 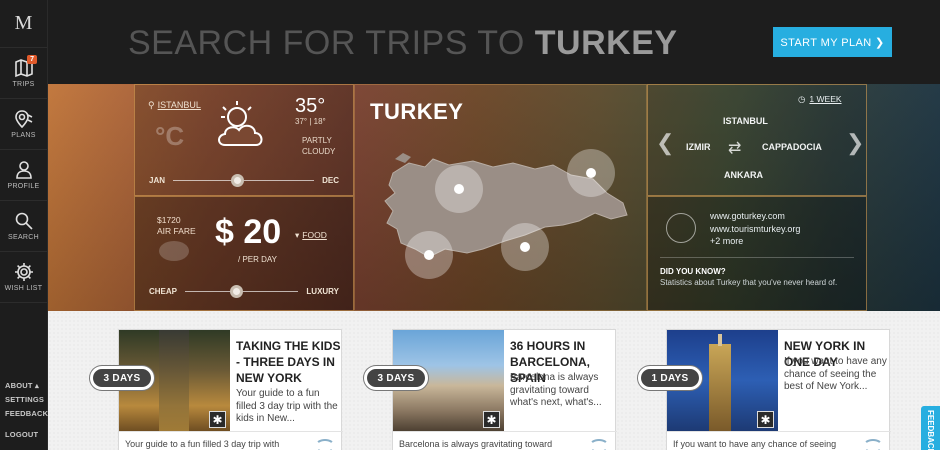 I want to click on month-slider: JAN DEC, so click(x=244, y=180).